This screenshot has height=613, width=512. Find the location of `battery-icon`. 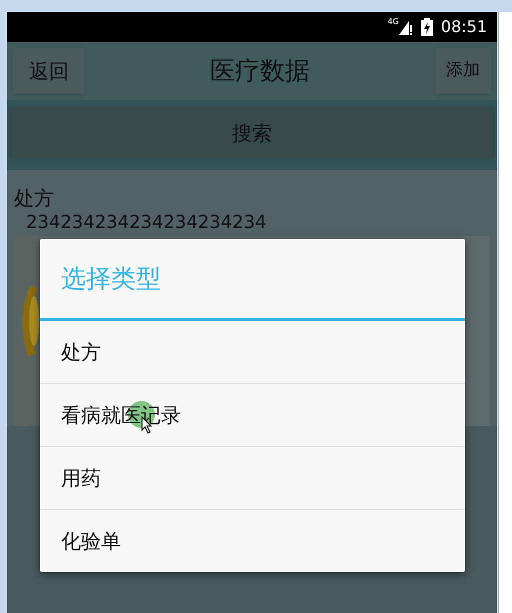

battery-icon is located at coordinates (426, 27).